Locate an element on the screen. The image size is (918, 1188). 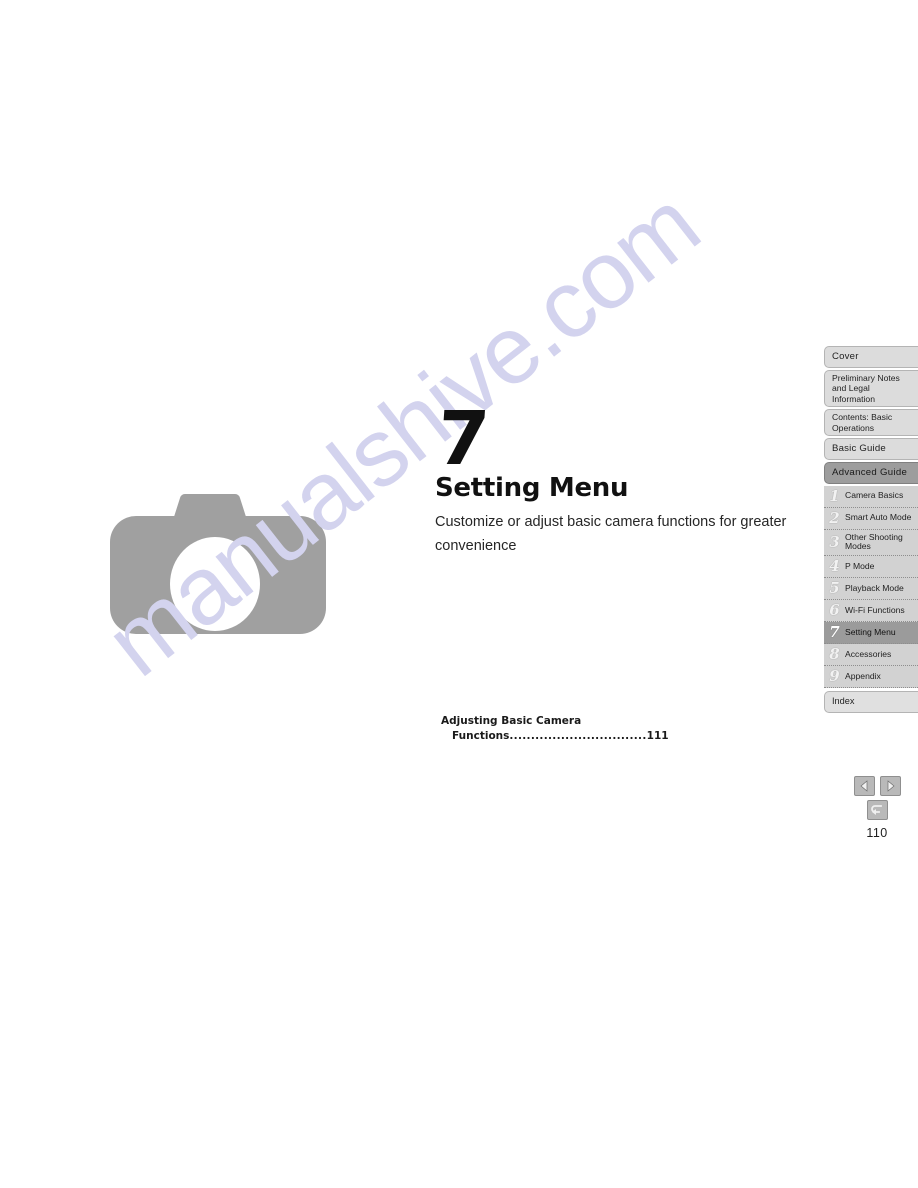
chapter-7-label: Setting Menu is located at coordinates (870, 631).